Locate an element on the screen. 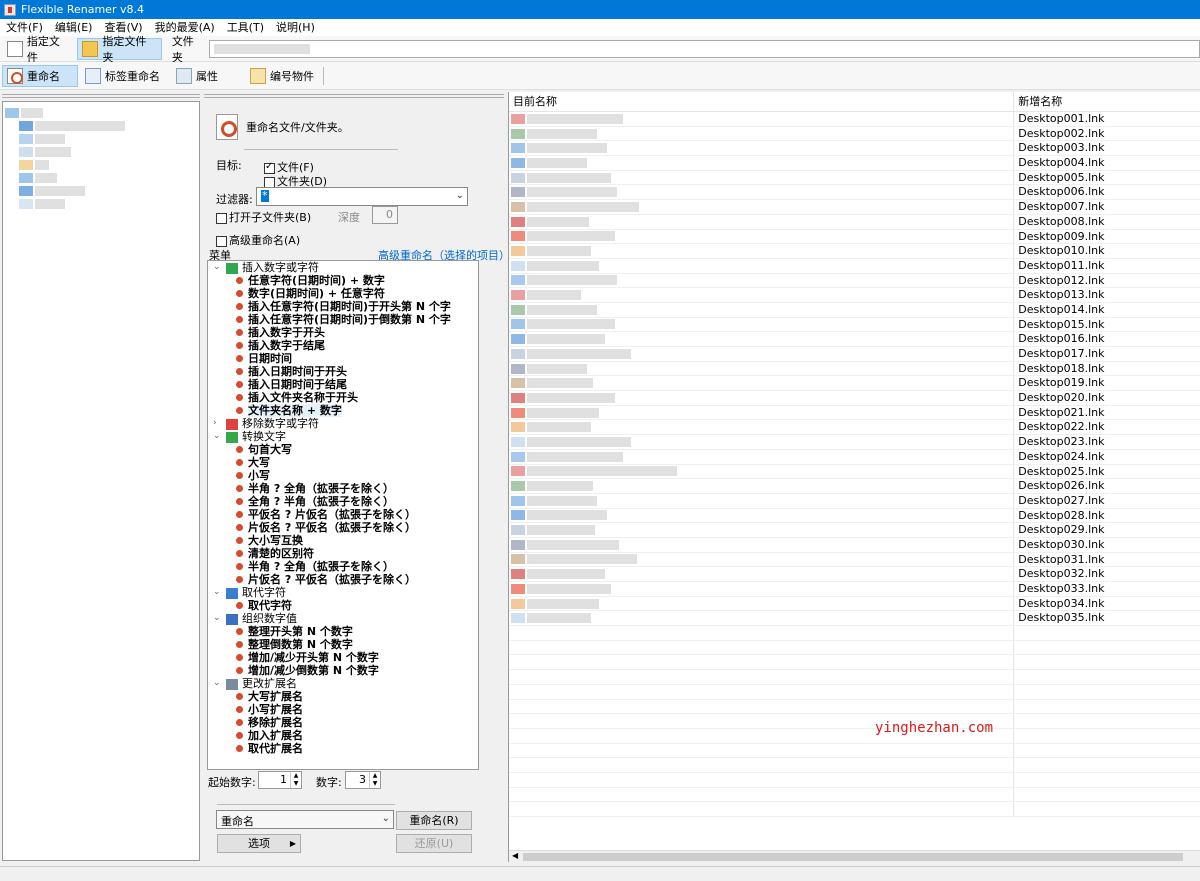  folder-tree is located at coordinates (101, 481).